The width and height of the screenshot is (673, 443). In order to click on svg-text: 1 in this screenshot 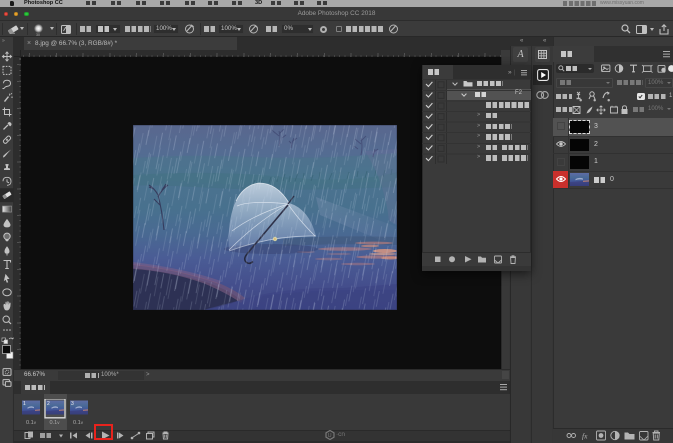, I will do `click(24, 404)`.